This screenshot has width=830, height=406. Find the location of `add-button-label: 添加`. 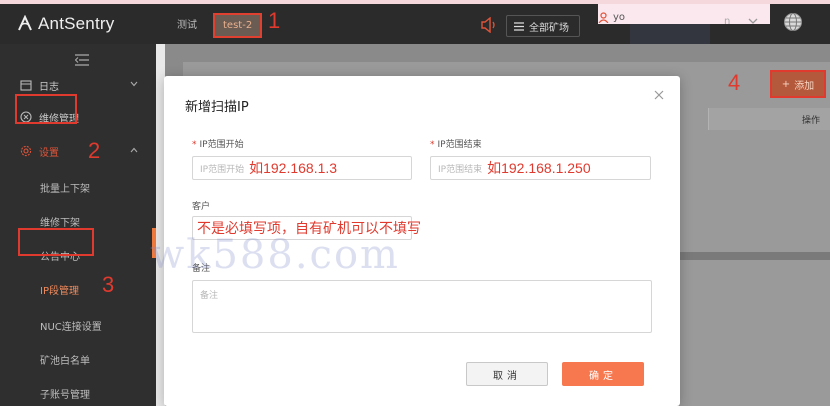

add-button-label: 添加 is located at coordinates (804, 86).